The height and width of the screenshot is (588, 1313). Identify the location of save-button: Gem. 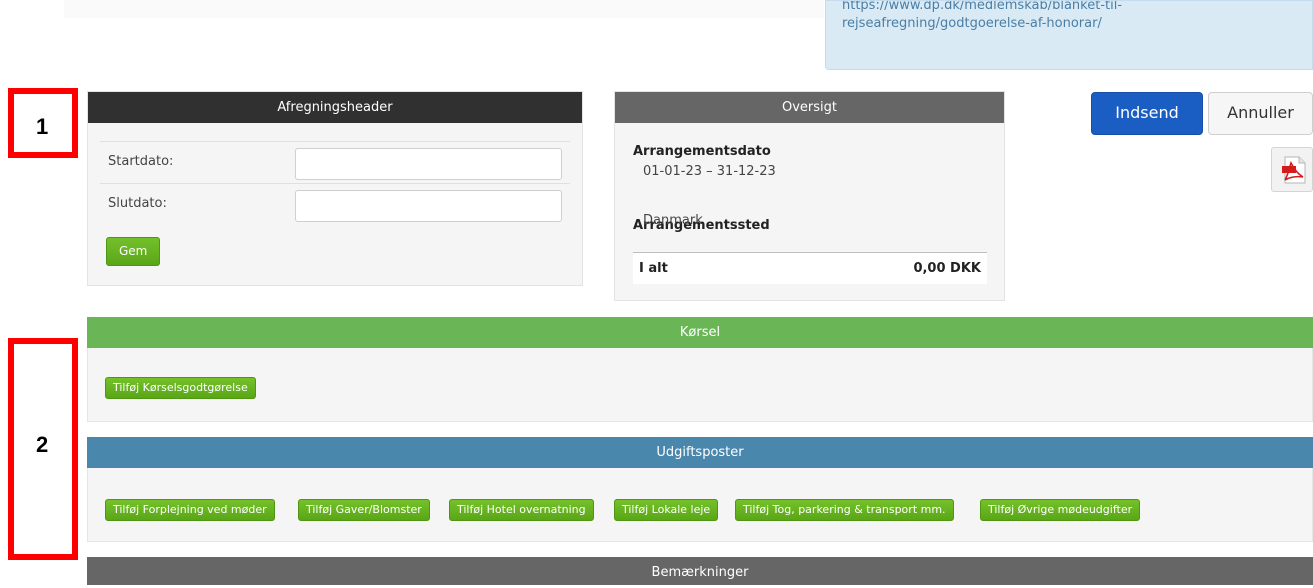
(133, 251).